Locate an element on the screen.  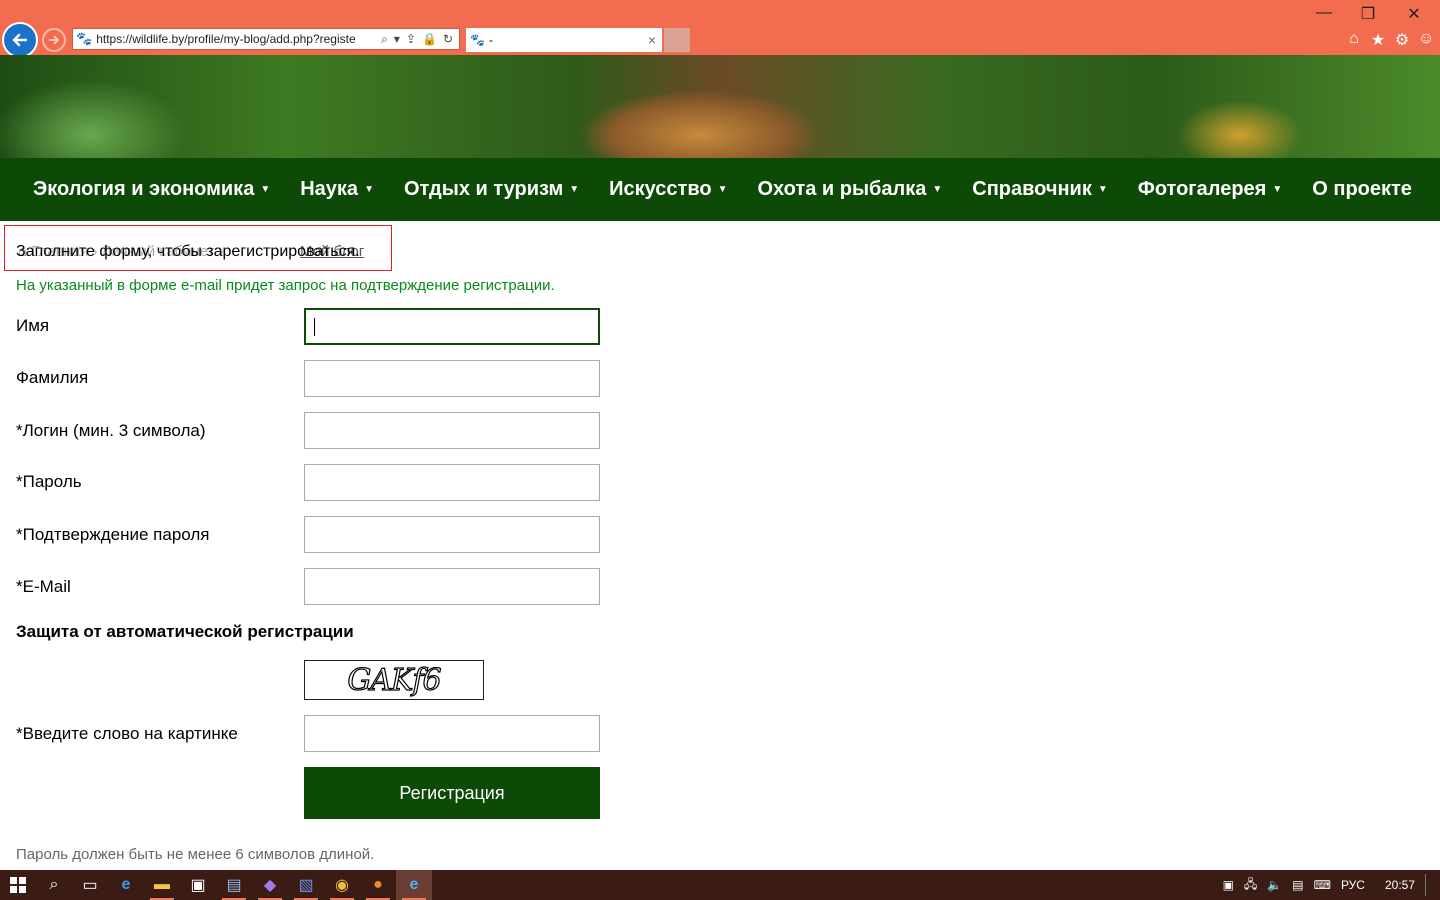
home-icon: ⌂ is located at coordinates (1354, 40).